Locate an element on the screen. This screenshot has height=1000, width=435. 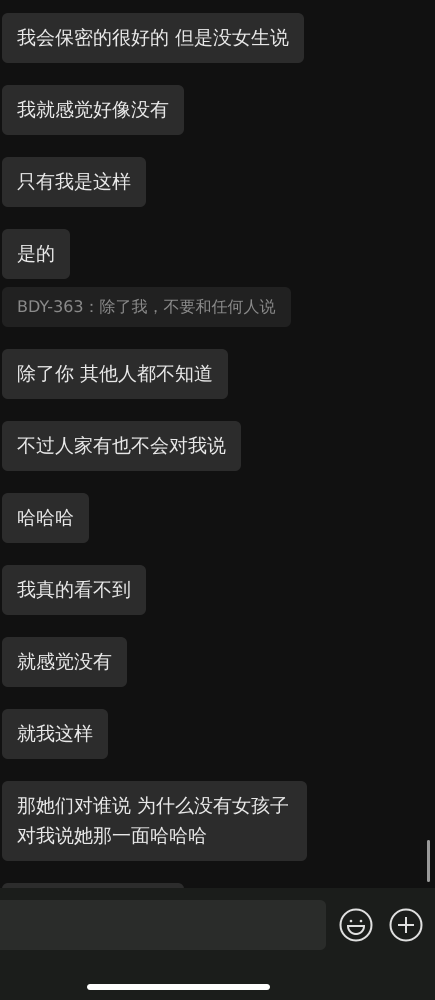
quoted-message: BDY-363：除了我，不要和任何人说 is located at coordinates (146, 307).